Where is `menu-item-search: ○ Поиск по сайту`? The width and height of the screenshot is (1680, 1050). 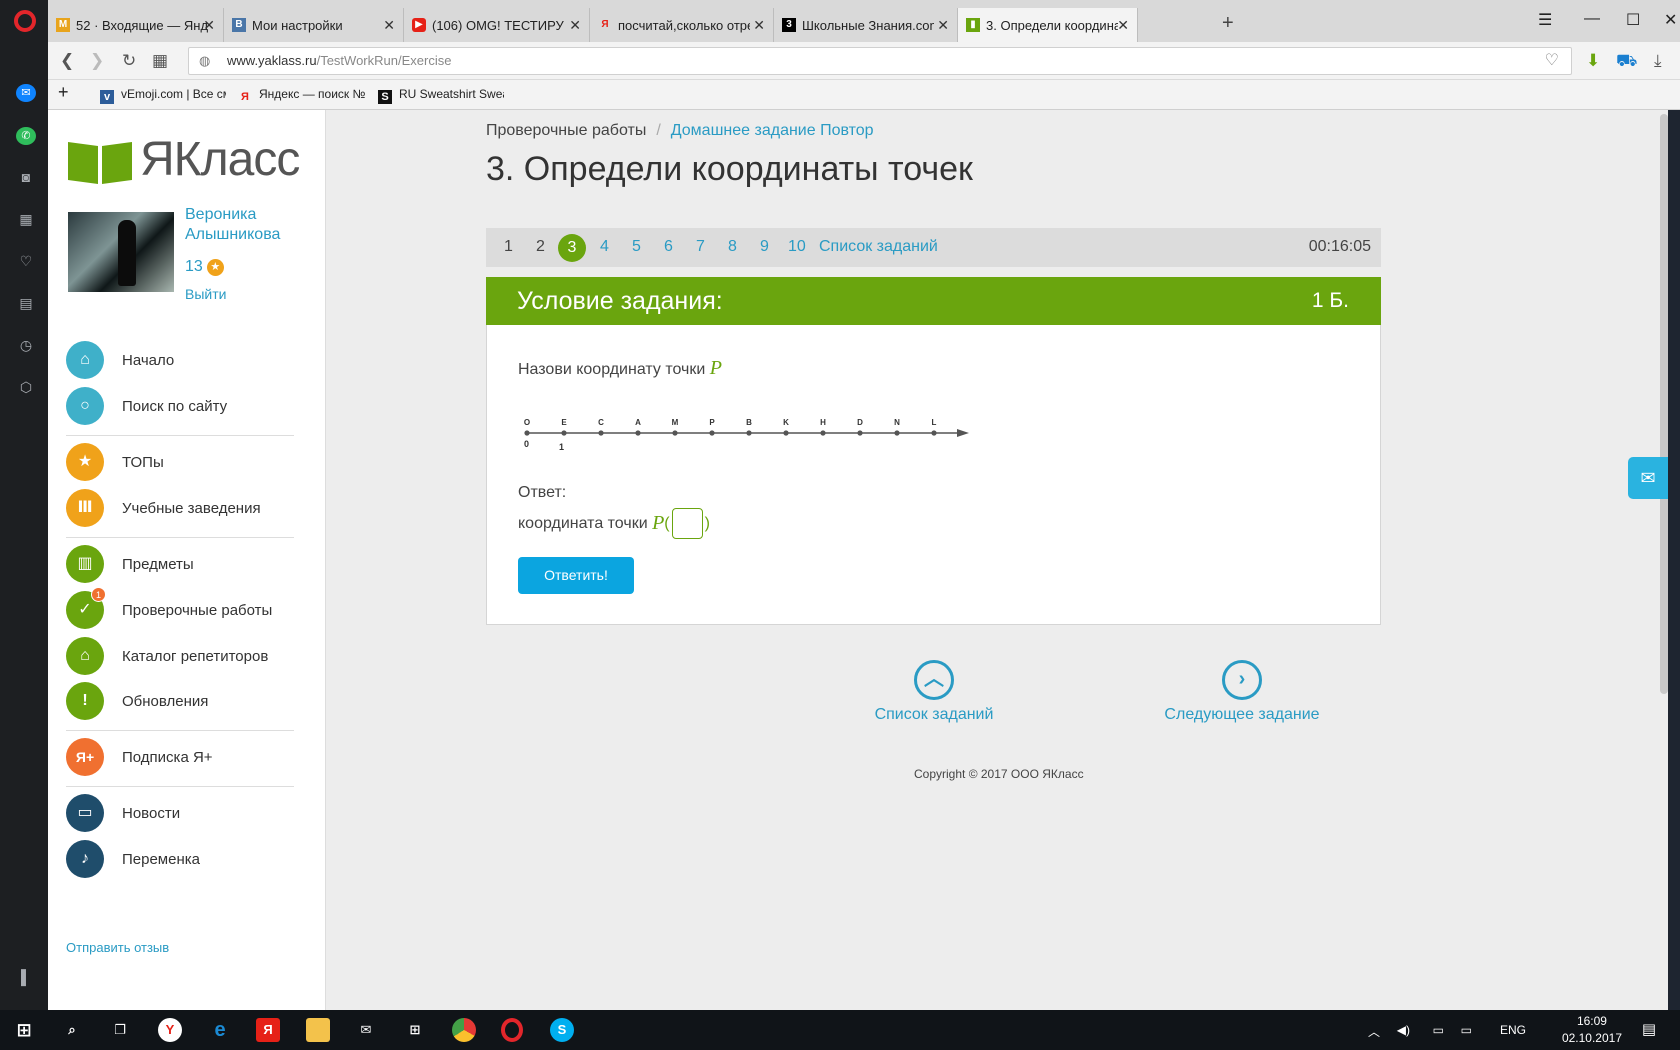
menu-item-search: ○ Поиск по сайту is located at coordinates (181, 407).